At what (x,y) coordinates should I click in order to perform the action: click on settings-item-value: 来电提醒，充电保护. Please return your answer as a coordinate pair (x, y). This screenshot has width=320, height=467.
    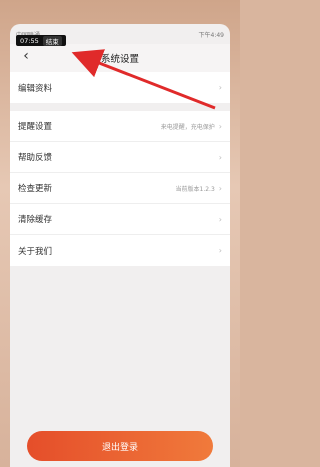
    Looking at the image, I should click on (187, 127).